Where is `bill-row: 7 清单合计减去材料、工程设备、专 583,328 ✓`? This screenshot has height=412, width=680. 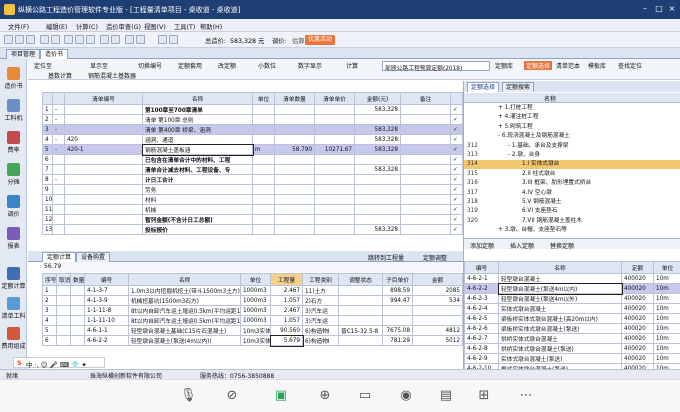 bill-row: 7 清单合计减去材料、工程设备、专 583,328 ✓ is located at coordinates (252, 169).